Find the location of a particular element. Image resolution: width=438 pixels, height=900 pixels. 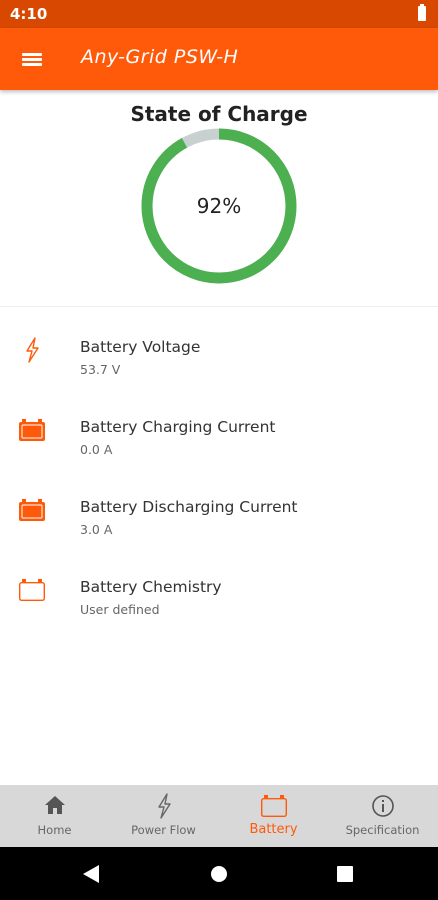

recents-square-icon is located at coordinates (345, 874).